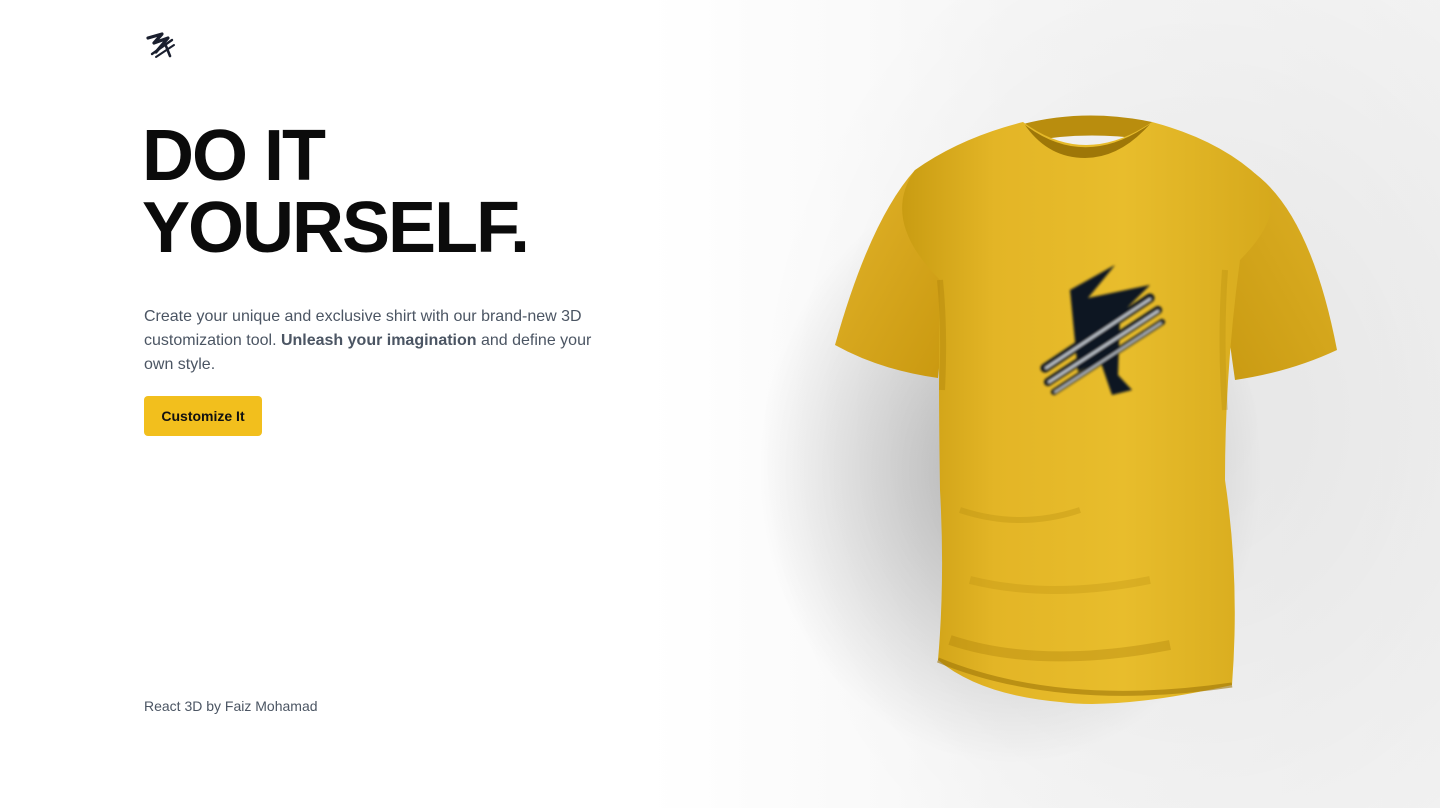  What do you see at coordinates (203, 416) in the screenshot?
I see `customize-button: Customize It` at bounding box center [203, 416].